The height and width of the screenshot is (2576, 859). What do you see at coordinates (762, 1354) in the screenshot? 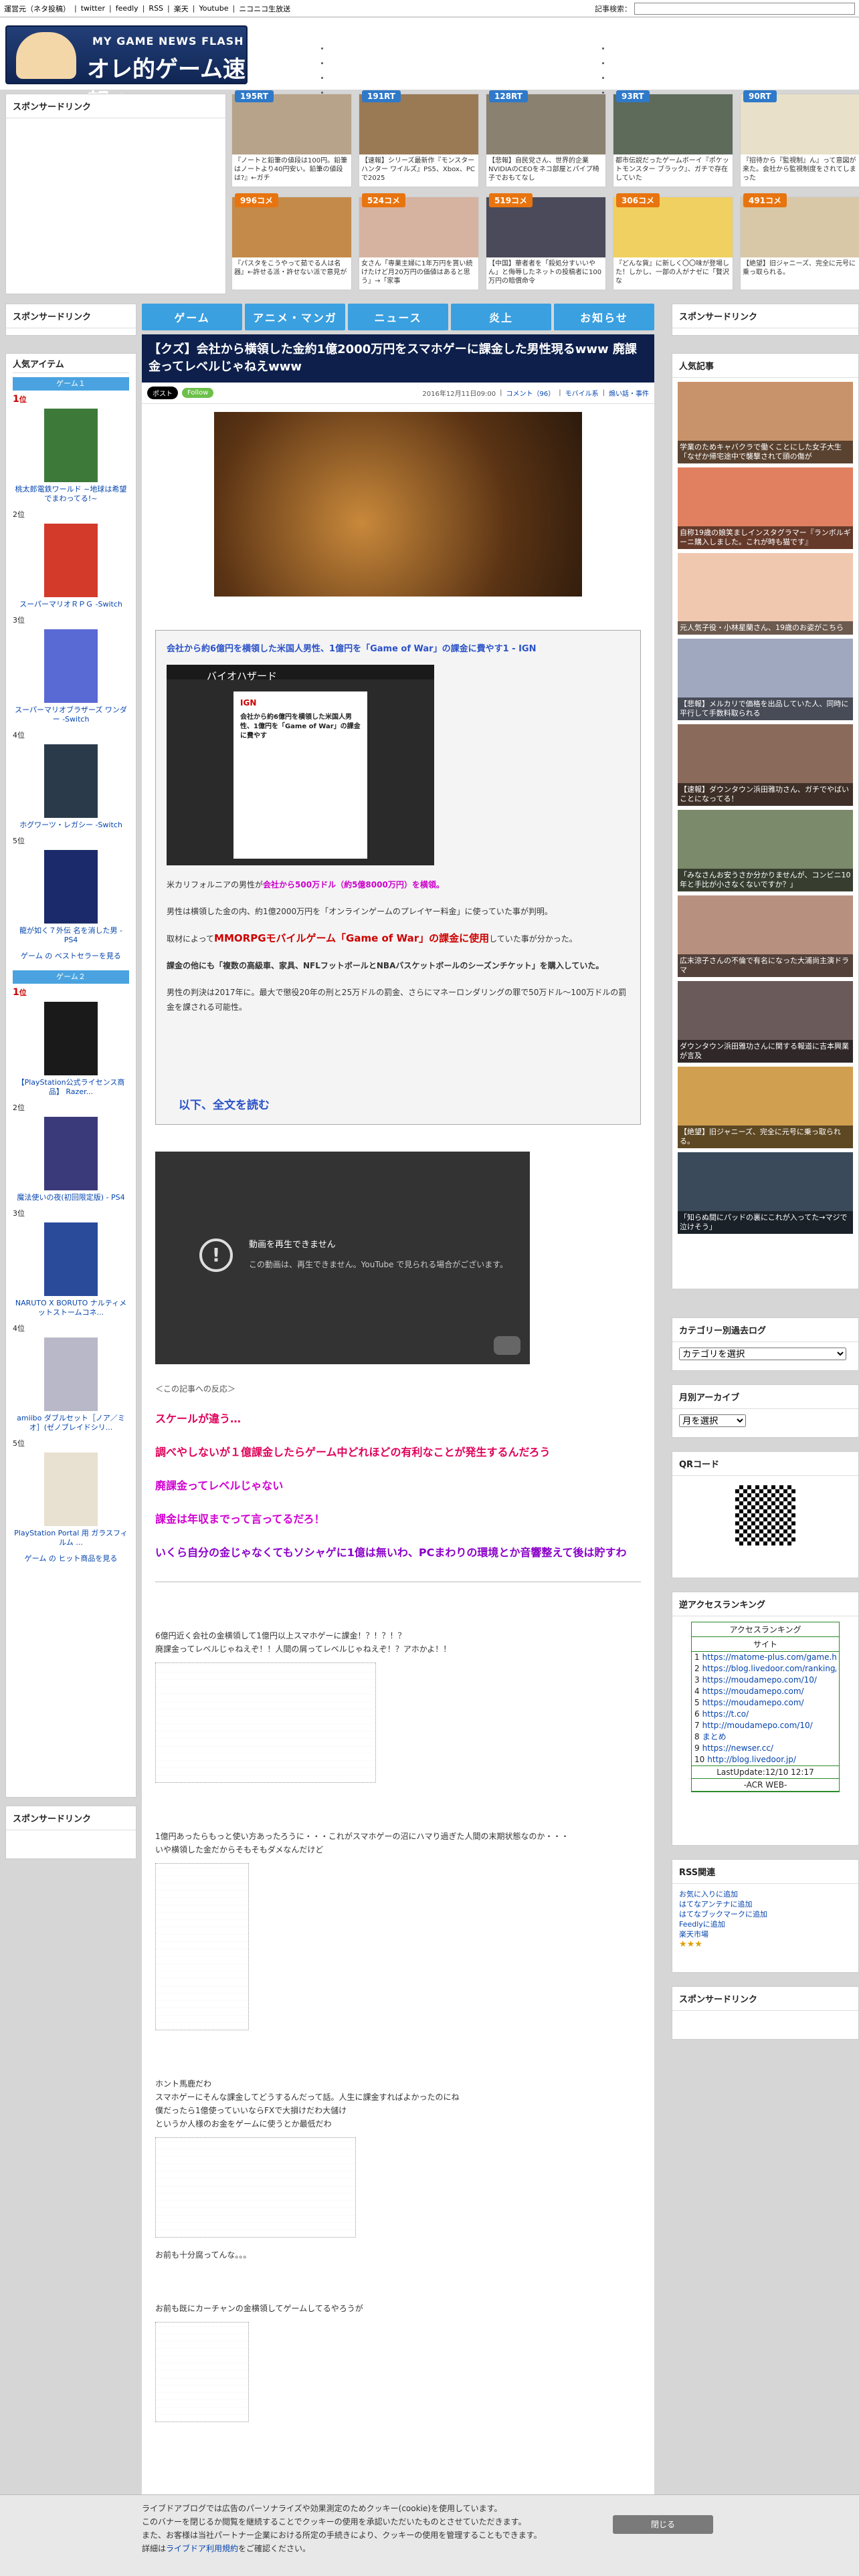
I see `category-select: カテゴリを選択` at bounding box center [762, 1354].